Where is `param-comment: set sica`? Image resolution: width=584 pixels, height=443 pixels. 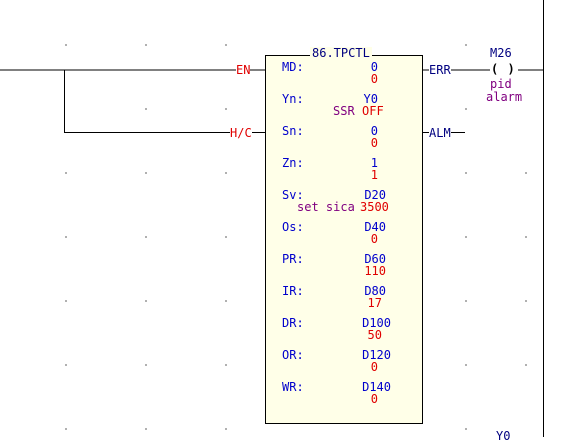
param-comment: set sica is located at coordinates (326, 207).